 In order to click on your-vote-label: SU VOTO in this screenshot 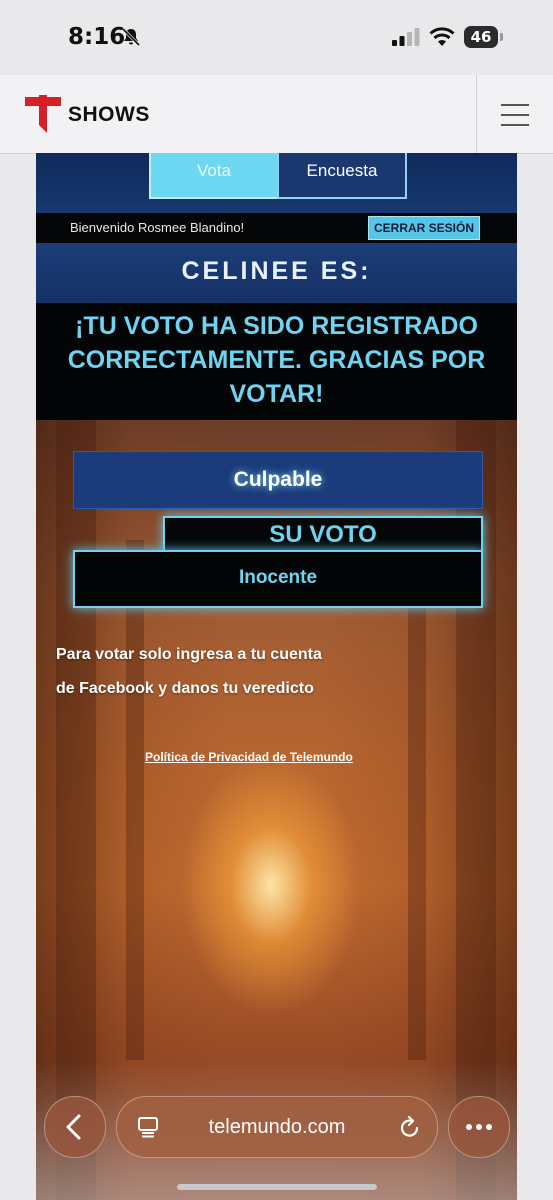, I will do `click(323, 534)`.